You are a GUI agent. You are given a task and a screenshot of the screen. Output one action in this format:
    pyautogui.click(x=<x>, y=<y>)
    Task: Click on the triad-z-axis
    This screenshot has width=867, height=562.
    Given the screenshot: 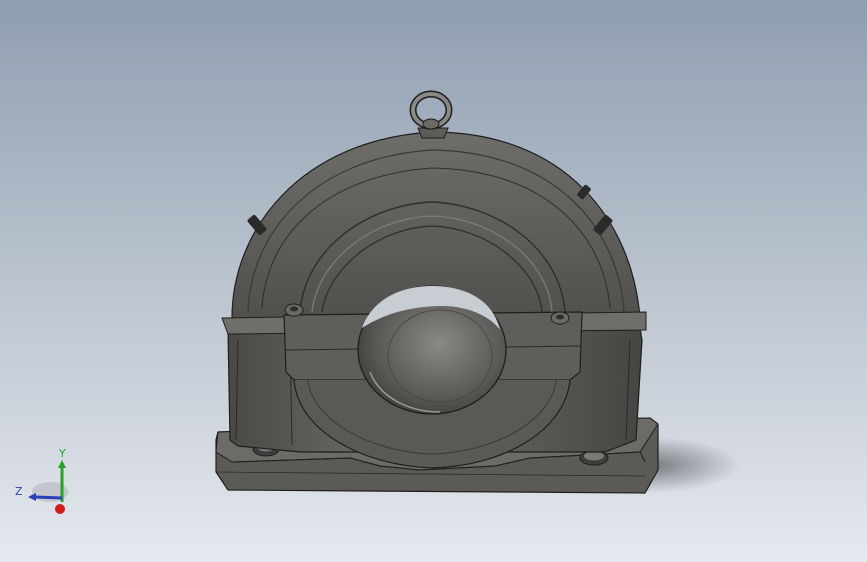 What is the action you would take?
    pyautogui.click(x=48, y=497)
    